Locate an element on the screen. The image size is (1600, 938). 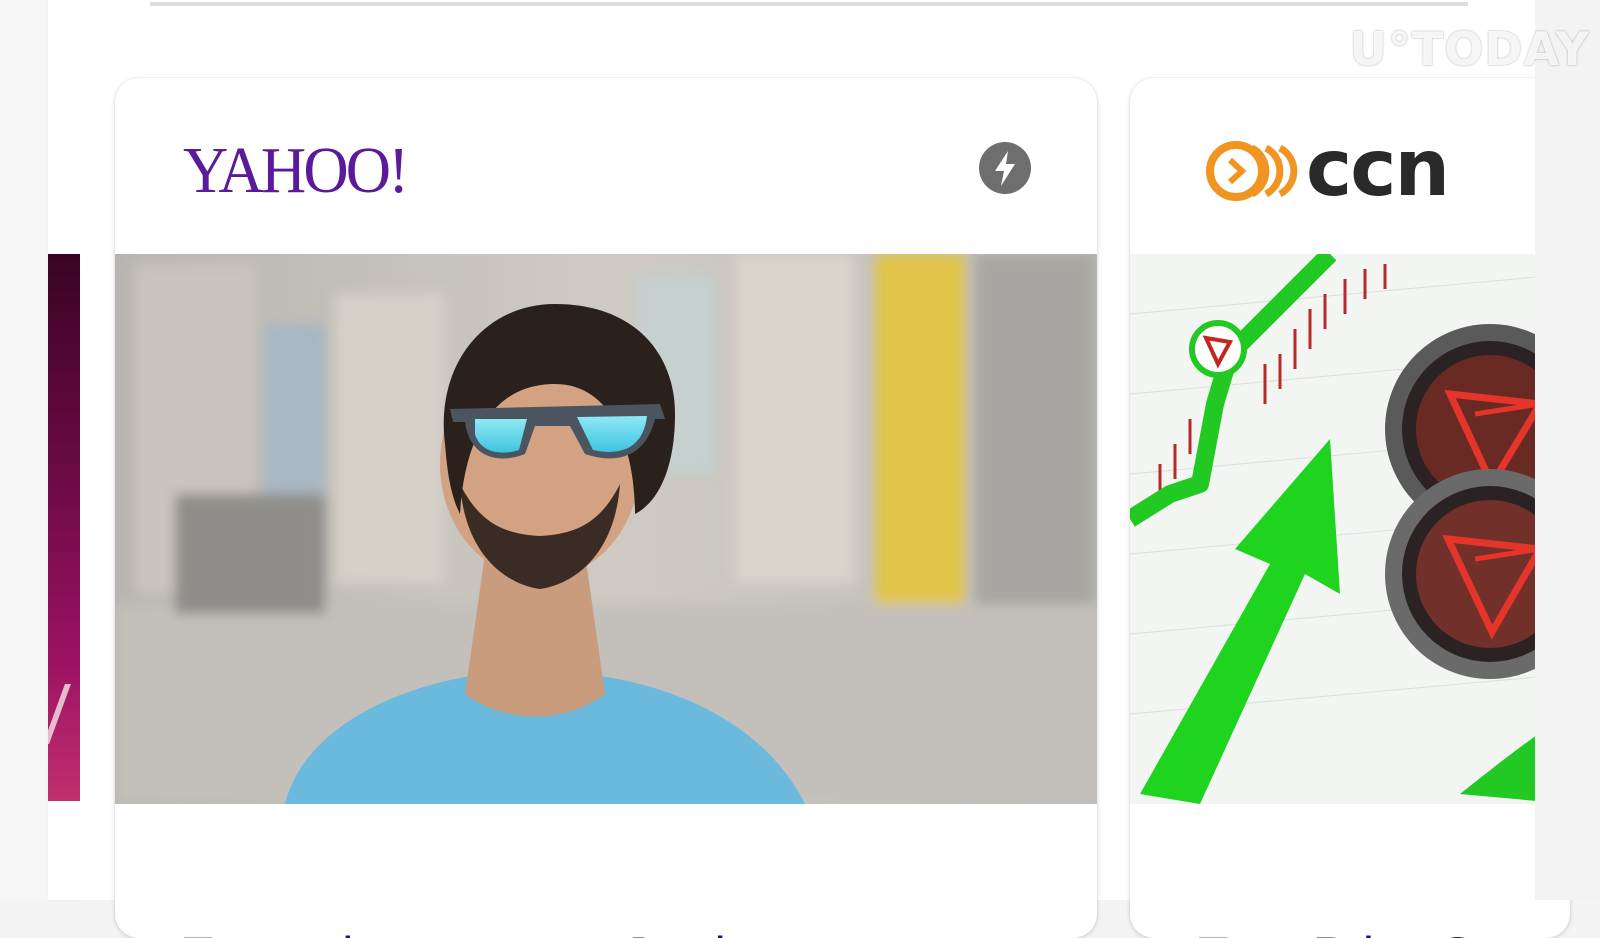
article-headline-link: Tron price soars as Justin is located at coordinates (468, 932).